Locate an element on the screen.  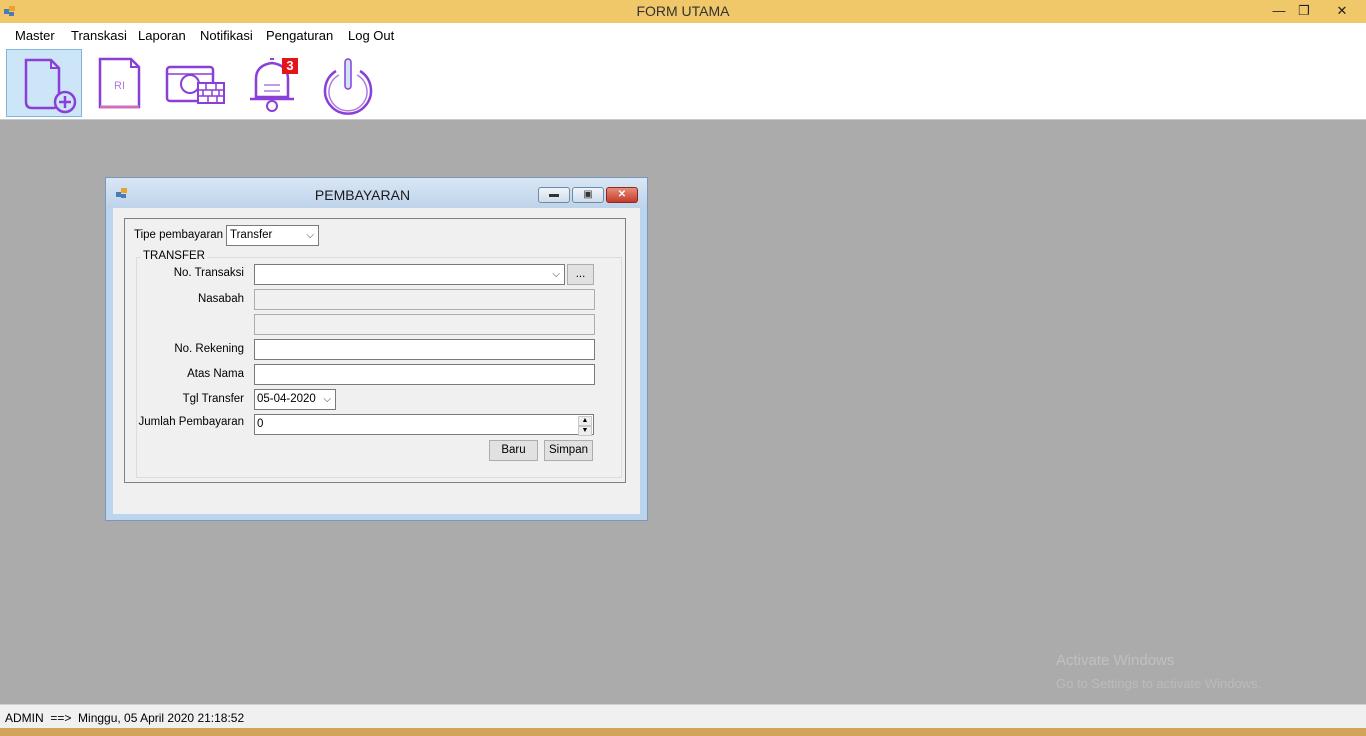
main-title-bar: FORM UTAMA — ❐ ✕ is located at coordinates (683, 12).